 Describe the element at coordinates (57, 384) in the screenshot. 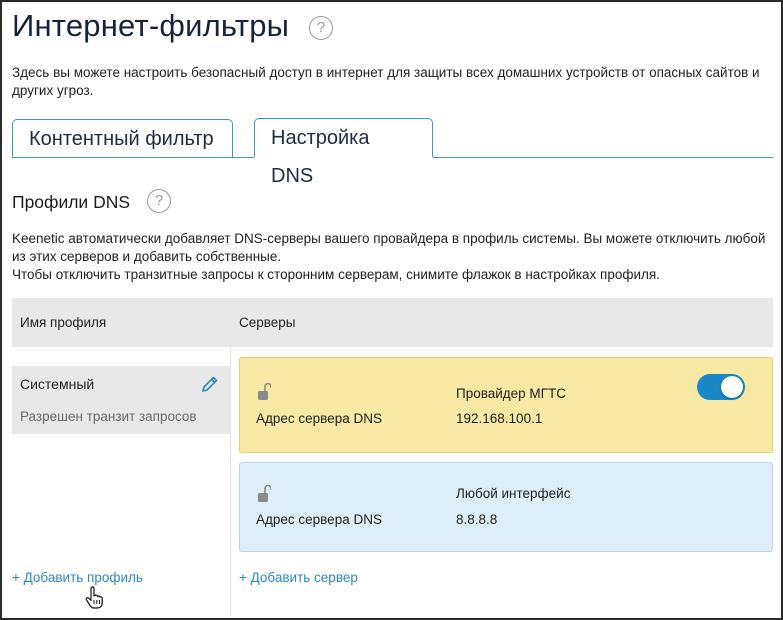

I see `profile-name: Системный` at that location.